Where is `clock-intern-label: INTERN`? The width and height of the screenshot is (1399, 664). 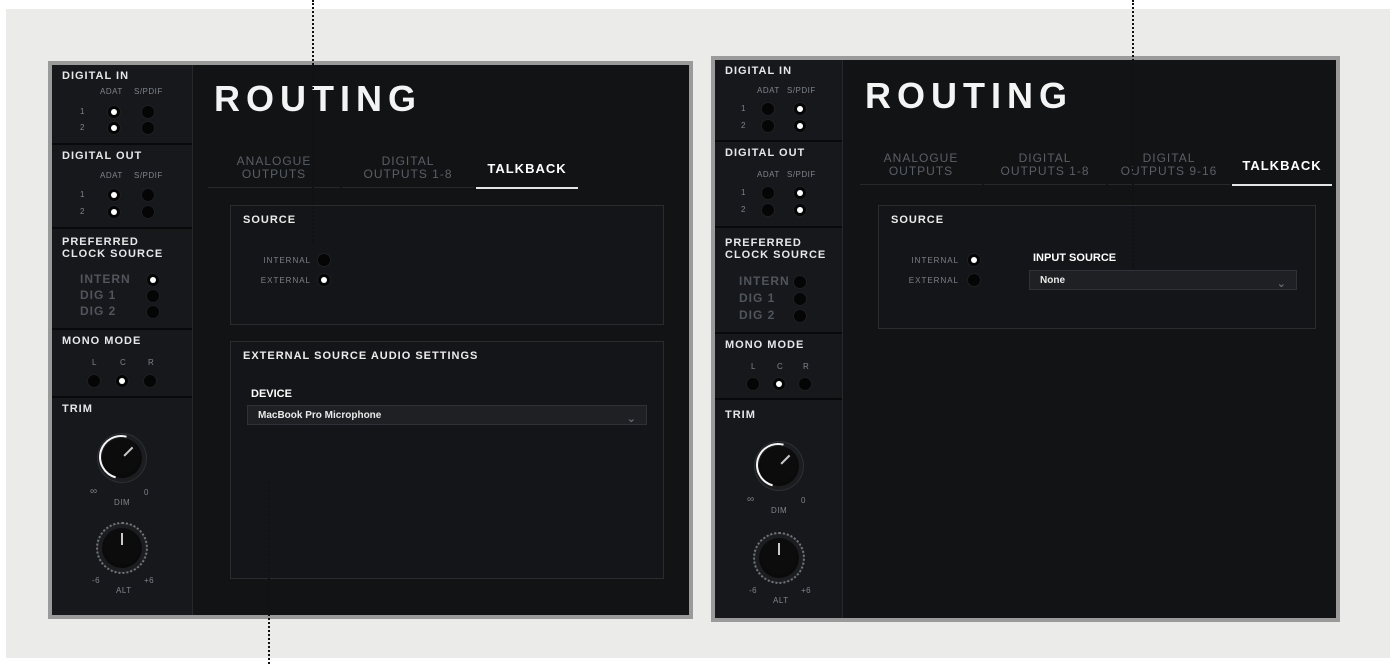 clock-intern-label: INTERN is located at coordinates (764, 281).